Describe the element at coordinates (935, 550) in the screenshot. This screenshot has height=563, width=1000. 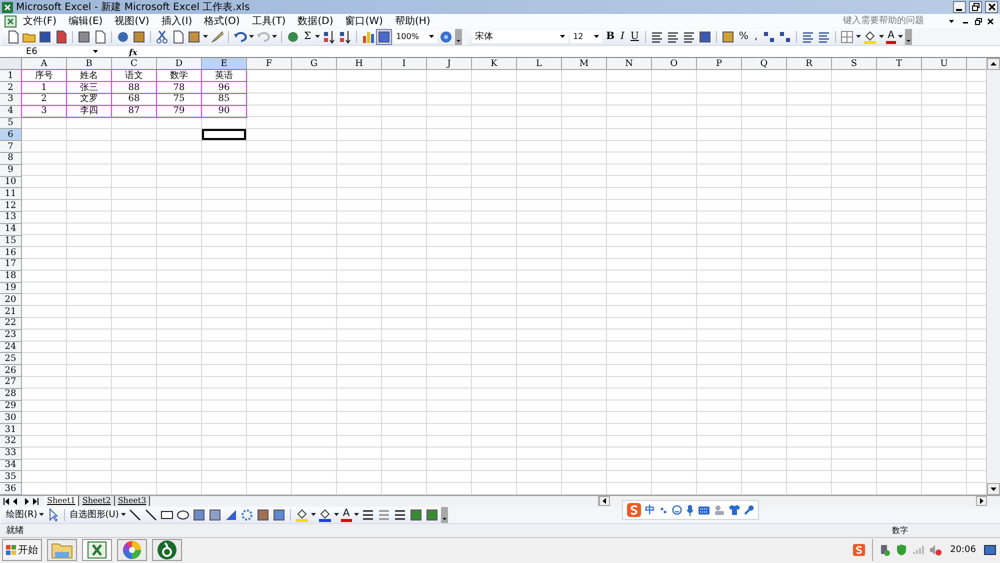
I see `volume-muted-icon` at that location.